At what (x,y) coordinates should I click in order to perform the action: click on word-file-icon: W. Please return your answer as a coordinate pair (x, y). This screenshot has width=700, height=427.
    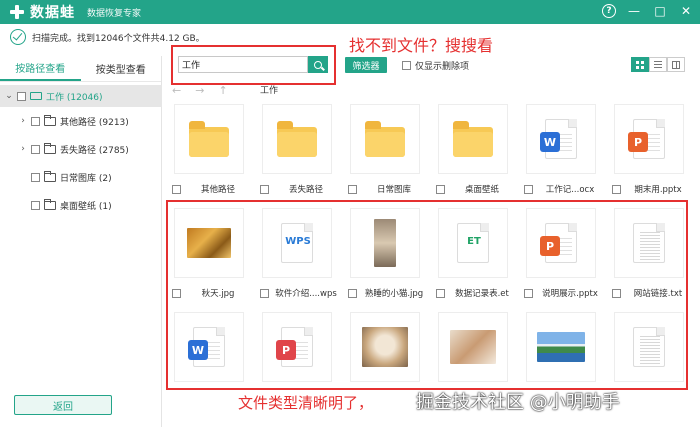
    Looking at the image, I should click on (558, 139).